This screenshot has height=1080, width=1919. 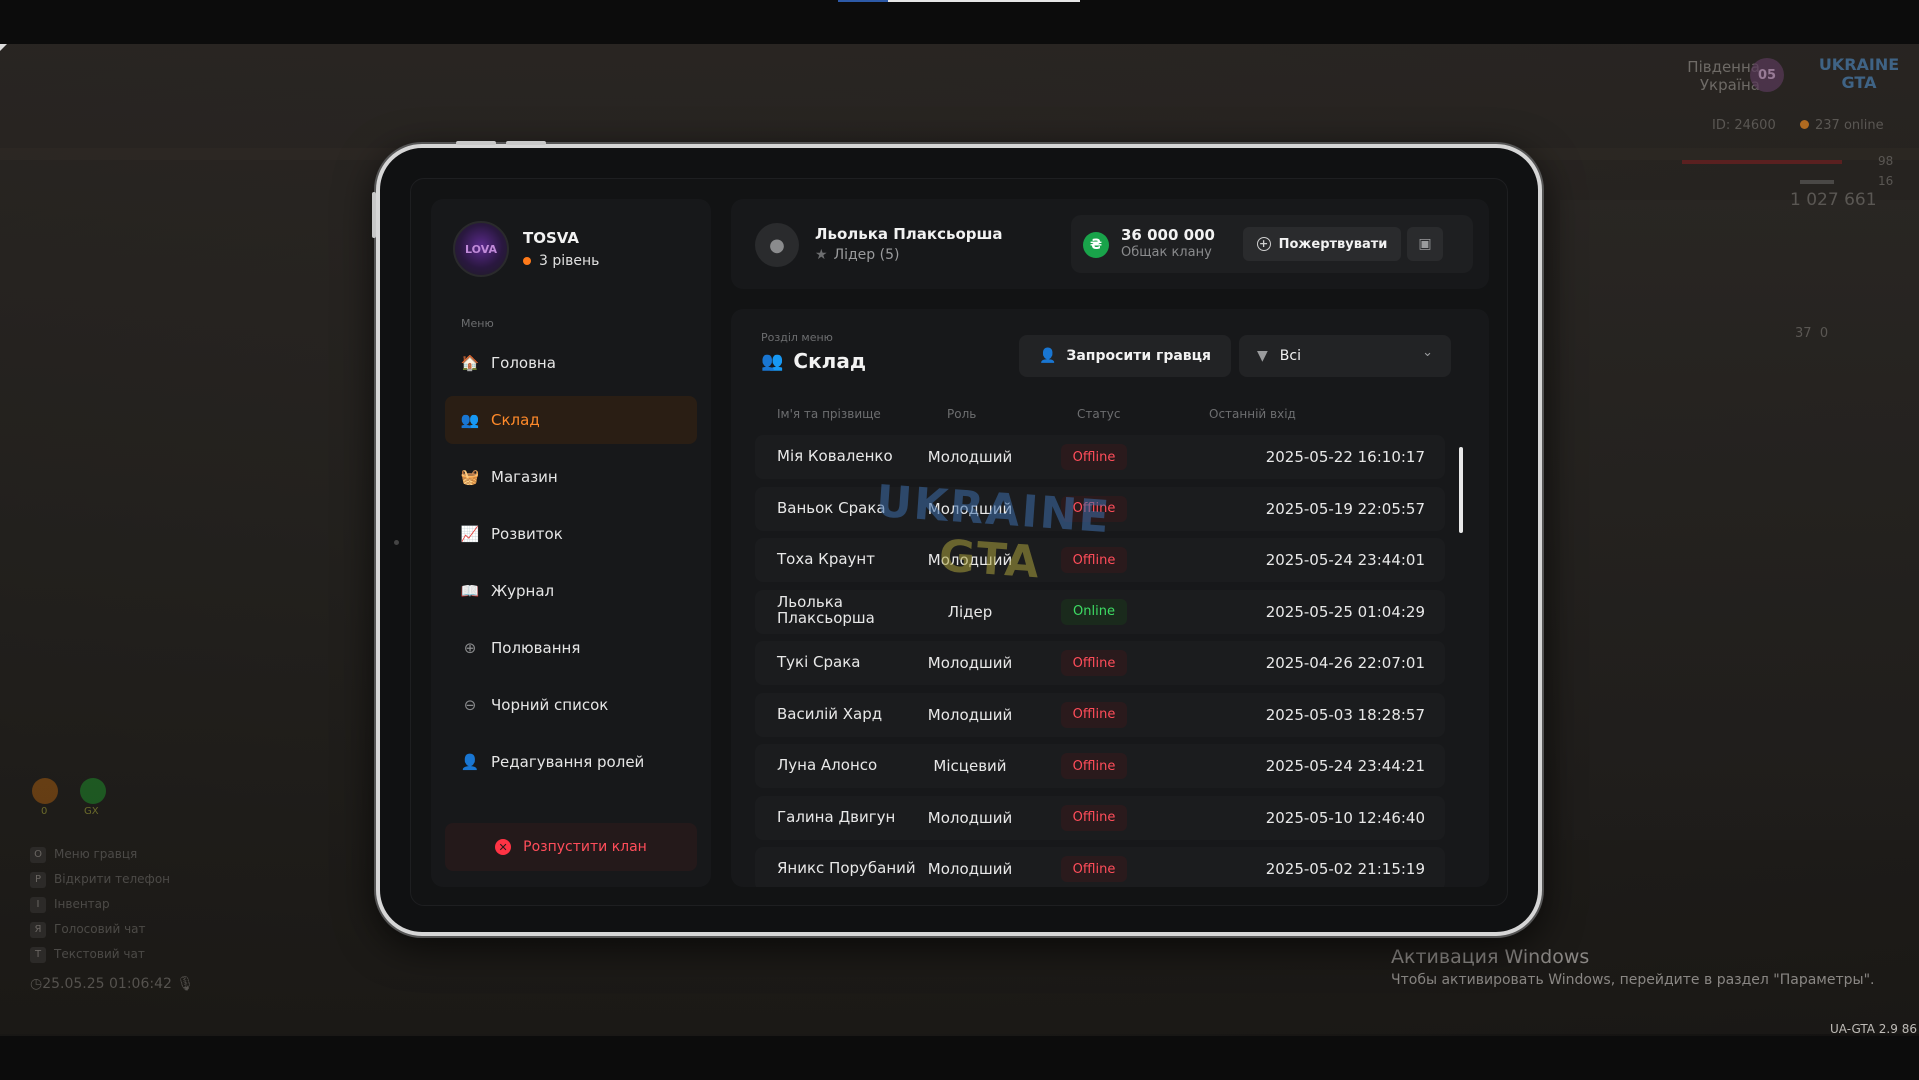 I want to click on status-filter-select: ▼ Всі ⌄, so click(x=1345, y=356).